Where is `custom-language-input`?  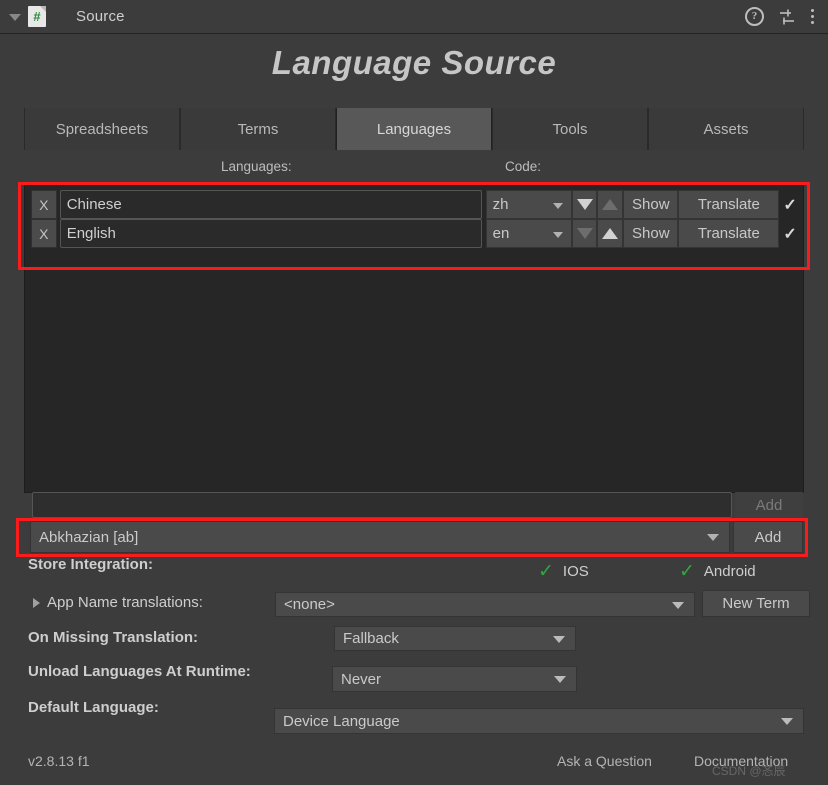
custom-language-input is located at coordinates (382, 505).